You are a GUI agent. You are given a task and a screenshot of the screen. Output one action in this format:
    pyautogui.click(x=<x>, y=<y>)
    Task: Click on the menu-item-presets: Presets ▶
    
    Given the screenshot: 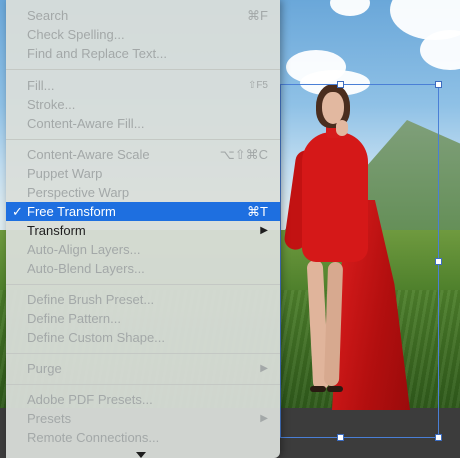 What is the action you would take?
    pyautogui.click(x=143, y=418)
    